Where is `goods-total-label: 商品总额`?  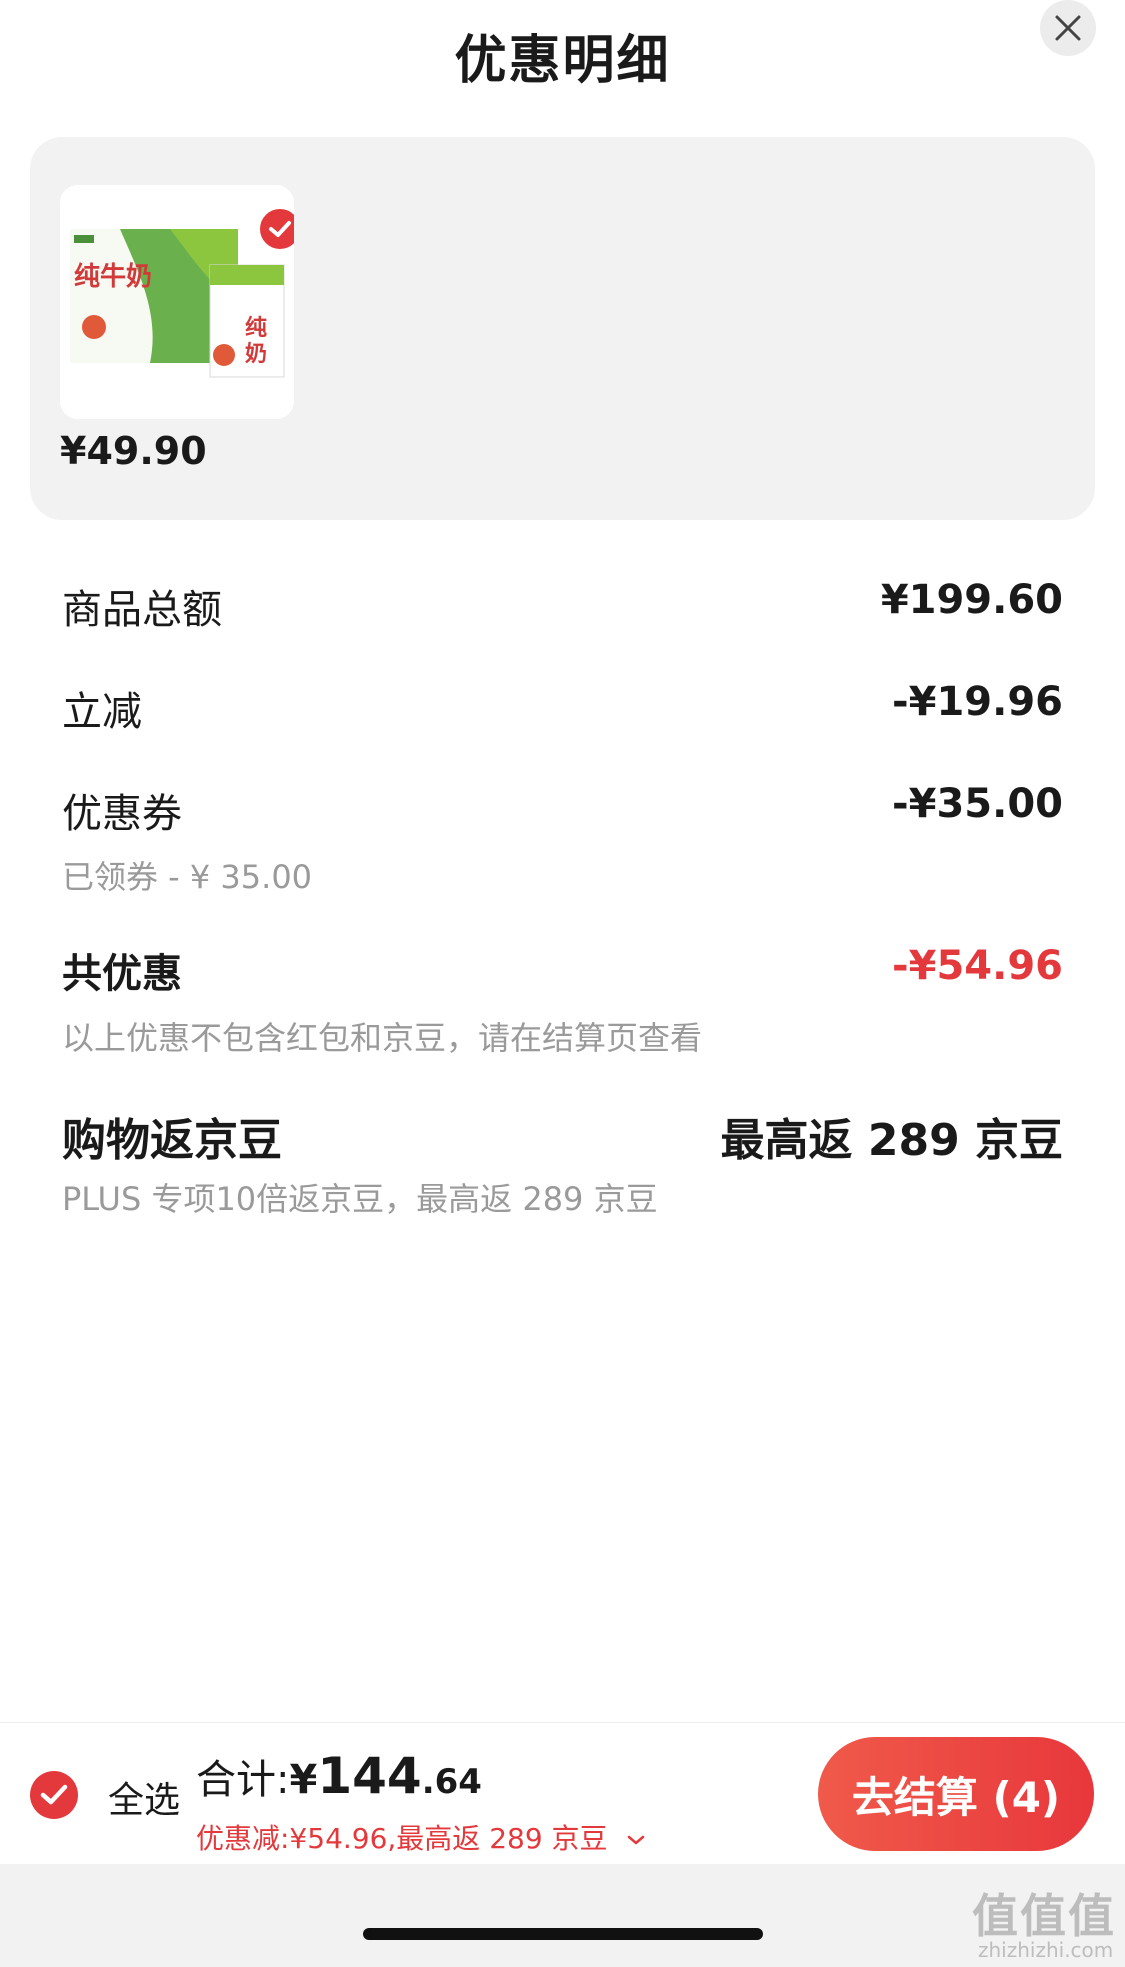
goods-total-label: 商品总额 is located at coordinates (142, 610).